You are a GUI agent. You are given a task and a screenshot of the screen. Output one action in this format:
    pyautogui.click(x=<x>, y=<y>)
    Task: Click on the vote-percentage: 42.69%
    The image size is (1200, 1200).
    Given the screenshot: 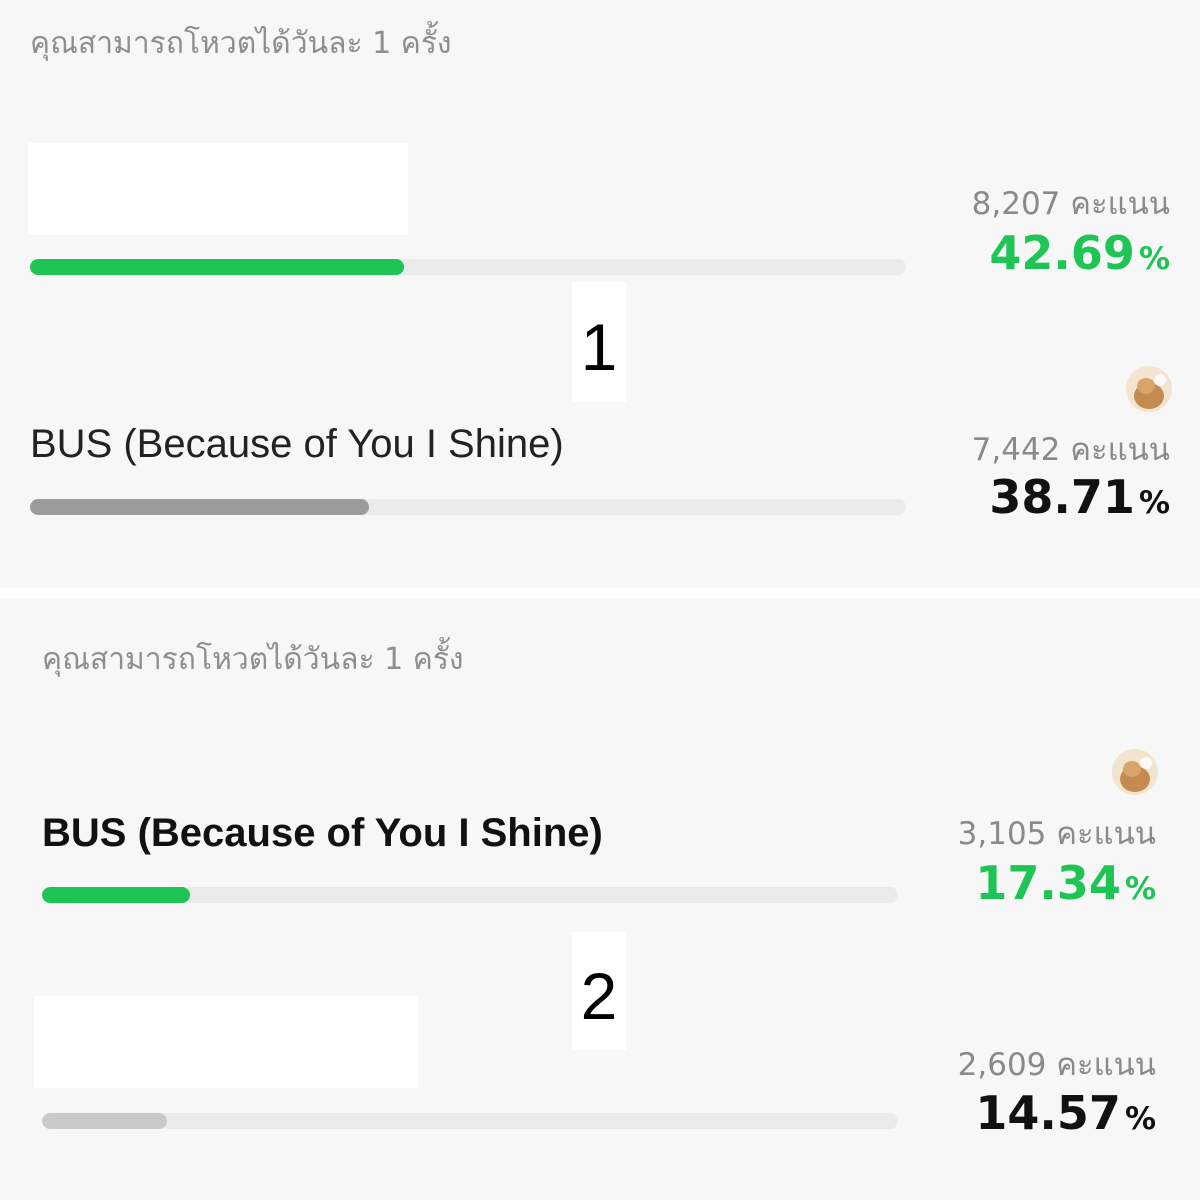 What is the action you would take?
    pyautogui.click(x=1079, y=253)
    